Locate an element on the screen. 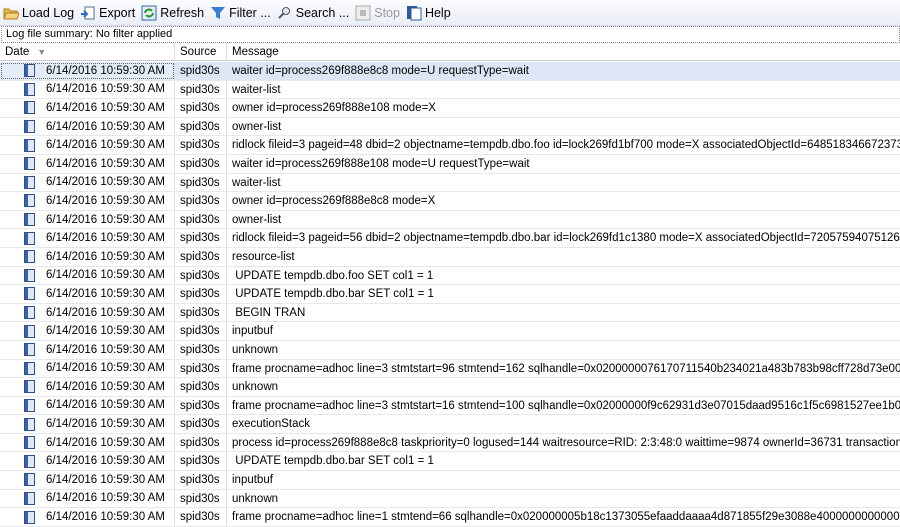 The width and height of the screenshot is (900, 527). help-button: Help is located at coordinates (428, 13).